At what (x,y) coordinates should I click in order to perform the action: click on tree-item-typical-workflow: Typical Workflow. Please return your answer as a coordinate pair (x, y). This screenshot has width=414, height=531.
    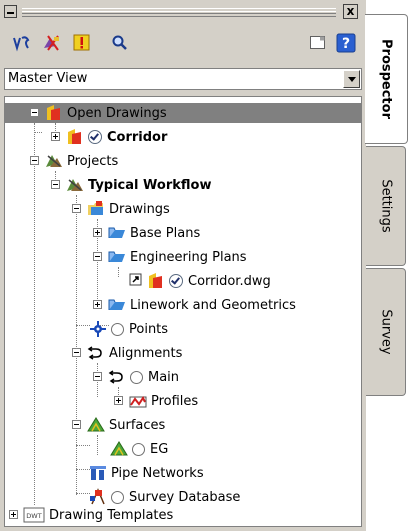
    Looking at the image, I should click on (183, 185).